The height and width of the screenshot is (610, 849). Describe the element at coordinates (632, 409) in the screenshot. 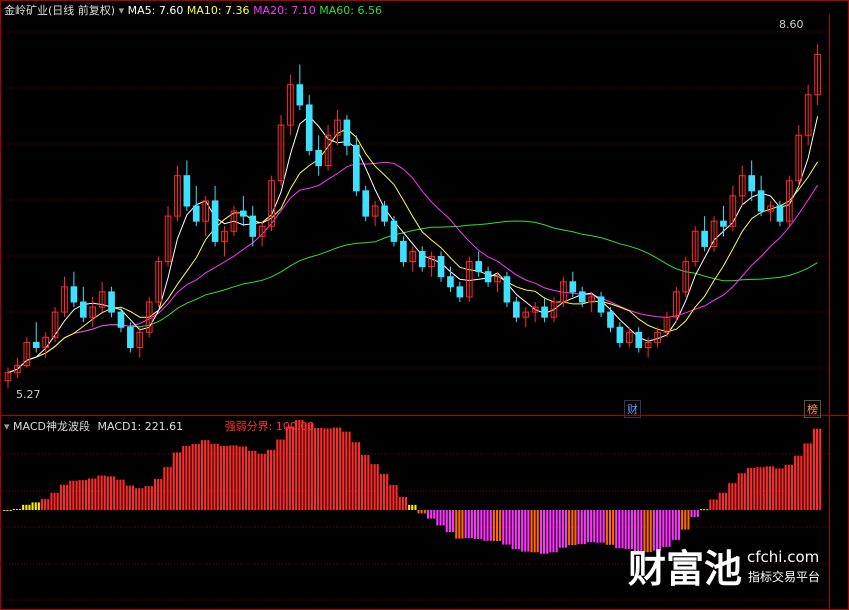

I see `cai-tag: 财` at that location.